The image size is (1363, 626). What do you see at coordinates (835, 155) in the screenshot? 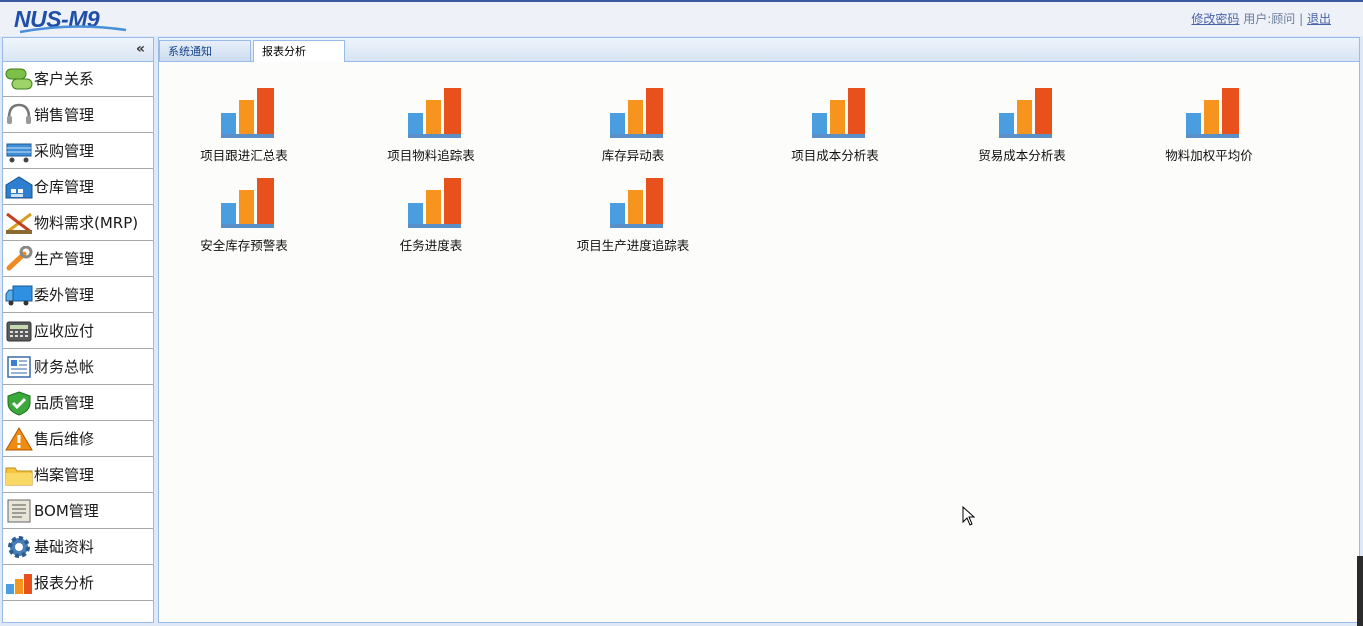
I see `report-label: 项目成本分析表` at bounding box center [835, 155].